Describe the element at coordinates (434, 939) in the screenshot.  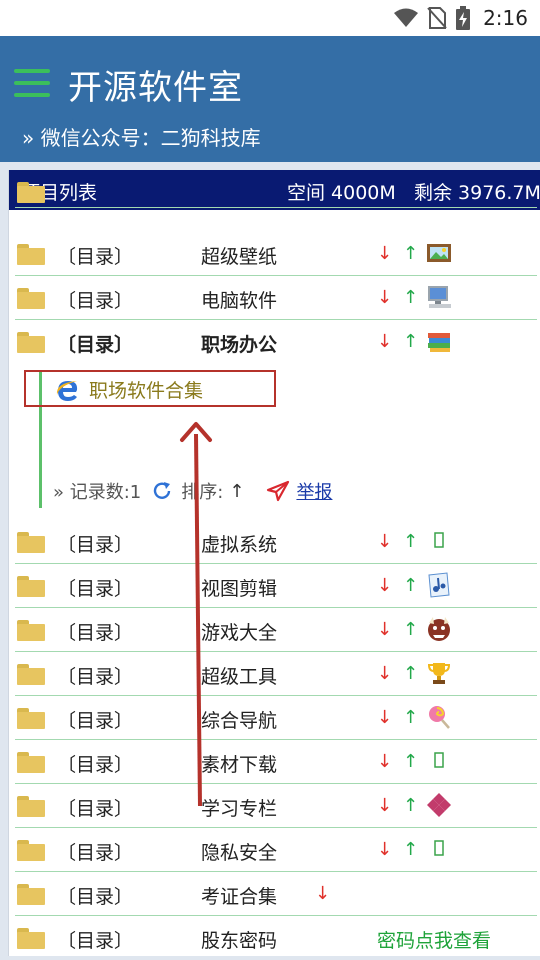
I see `view-password-link: 密码点我查看` at that location.